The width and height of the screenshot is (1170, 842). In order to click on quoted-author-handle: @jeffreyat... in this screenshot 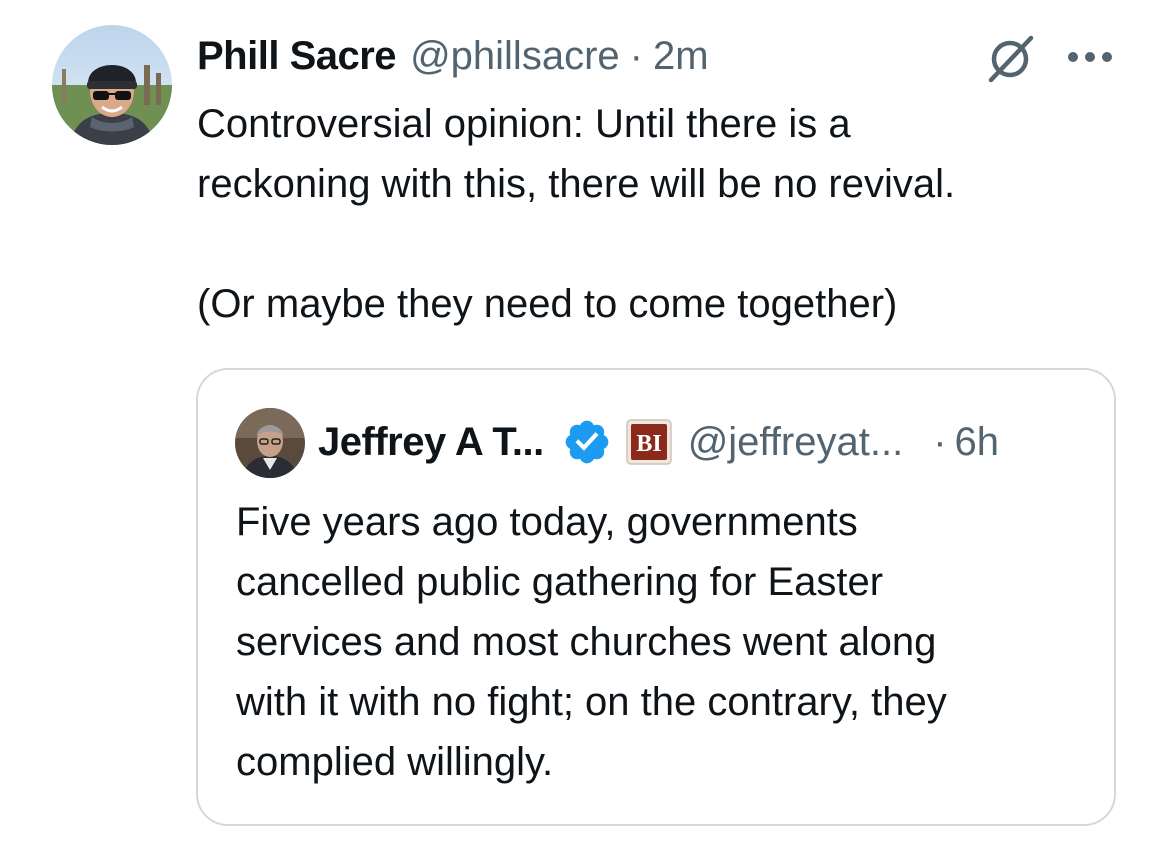, I will do `click(796, 442)`.